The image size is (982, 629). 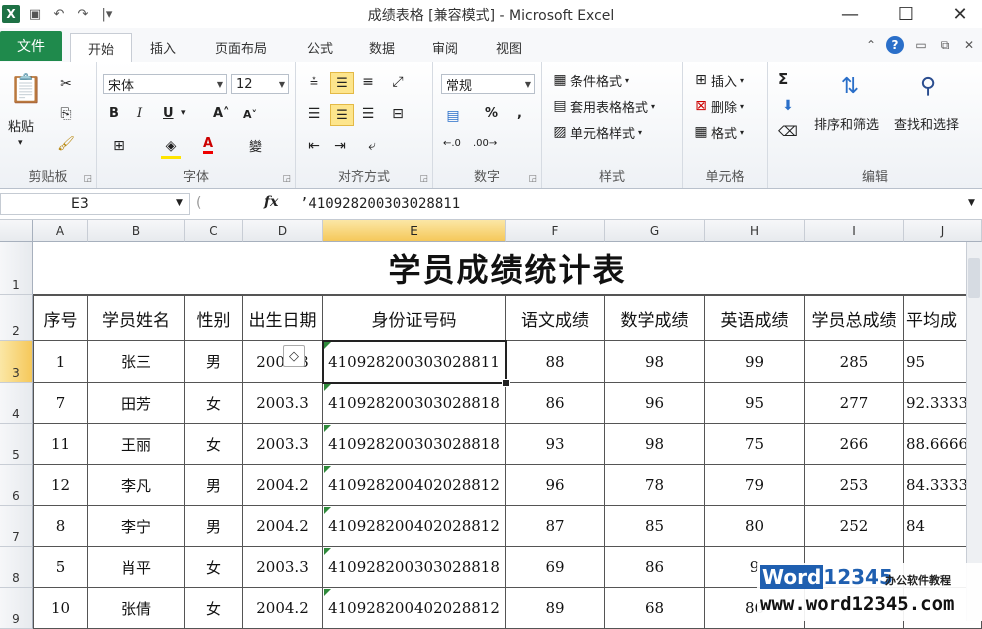 I want to click on insert-function-button: fx, so click(x=271, y=202).